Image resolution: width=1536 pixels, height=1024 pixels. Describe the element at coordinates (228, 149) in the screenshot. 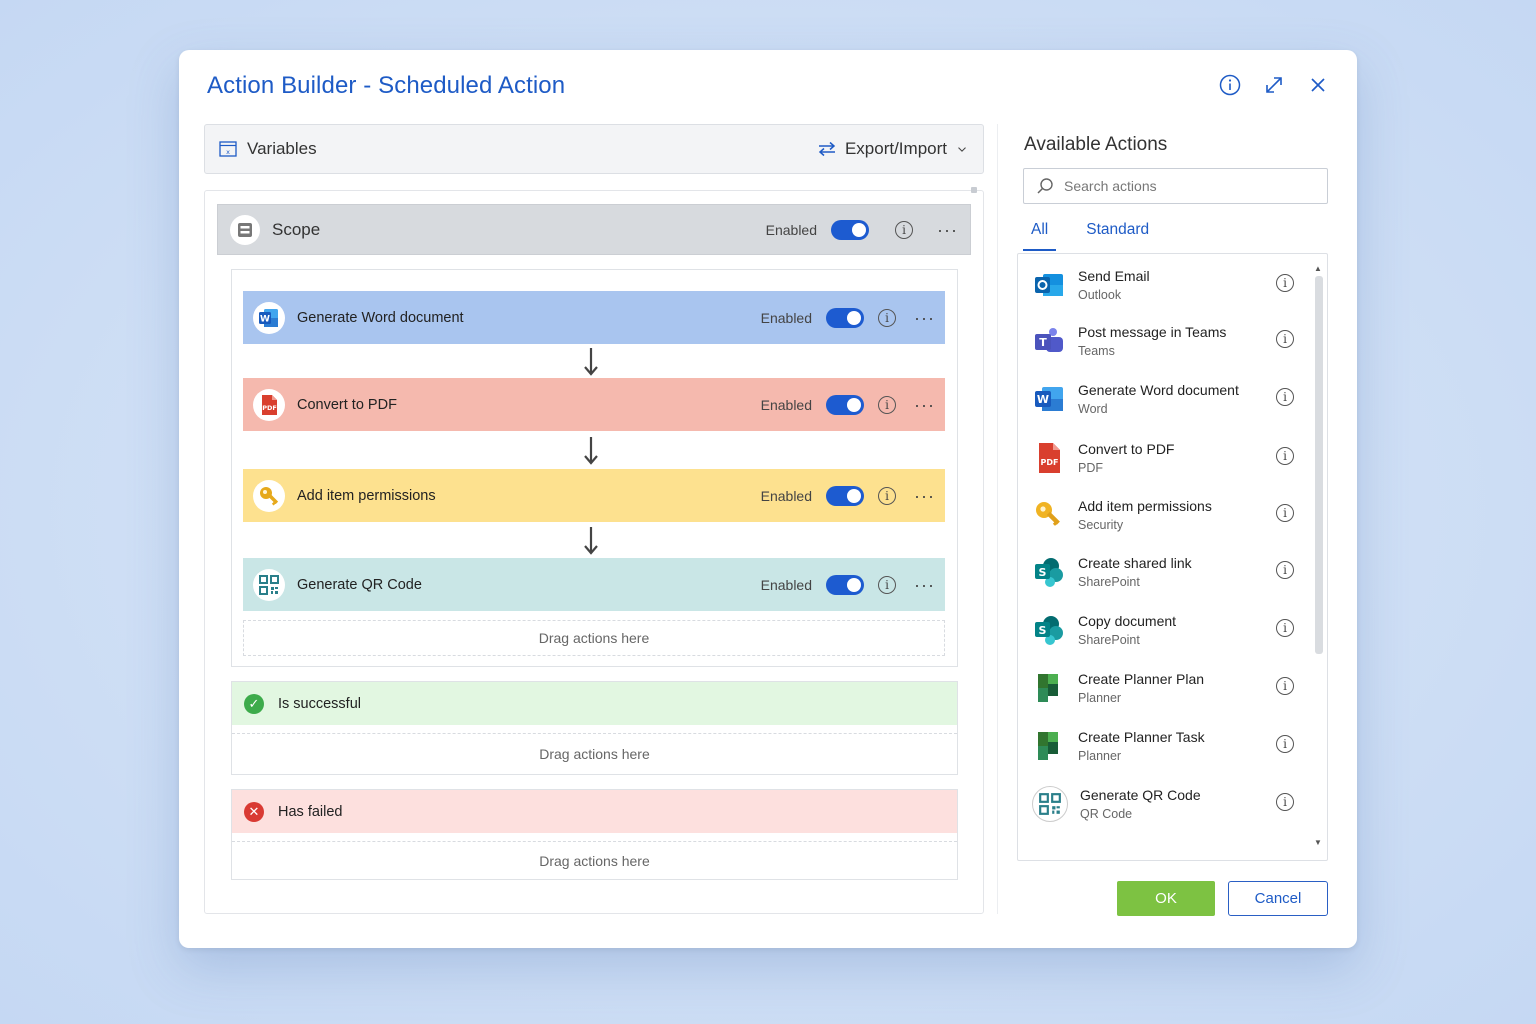

I see `variables-icon: x` at that location.